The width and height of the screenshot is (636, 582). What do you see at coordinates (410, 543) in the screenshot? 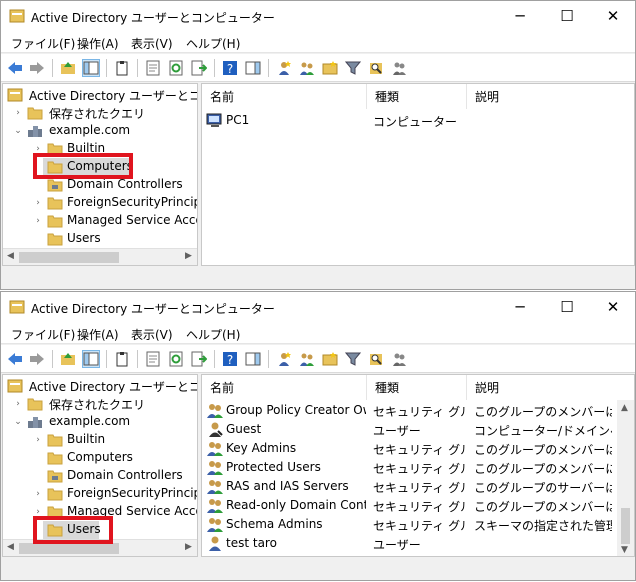
I see `list-item: test taro ユーザー` at bounding box center [410, 543].